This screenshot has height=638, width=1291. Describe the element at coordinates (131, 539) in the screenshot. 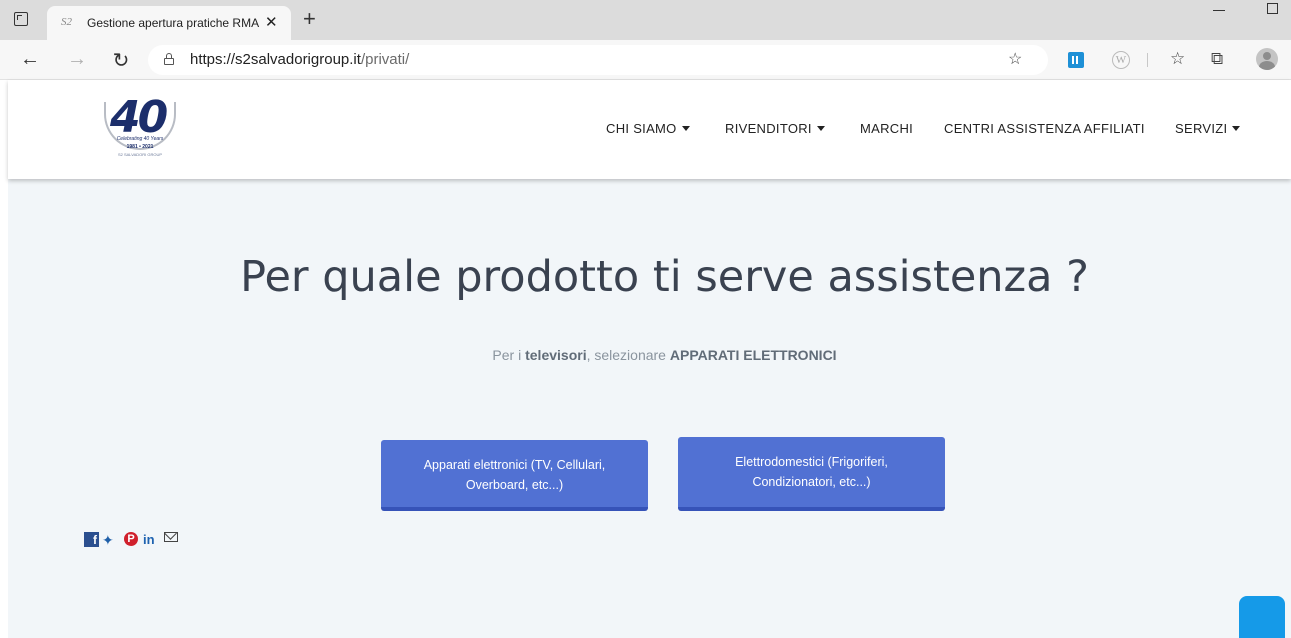

I see `pinterest-icon: P` at that location.